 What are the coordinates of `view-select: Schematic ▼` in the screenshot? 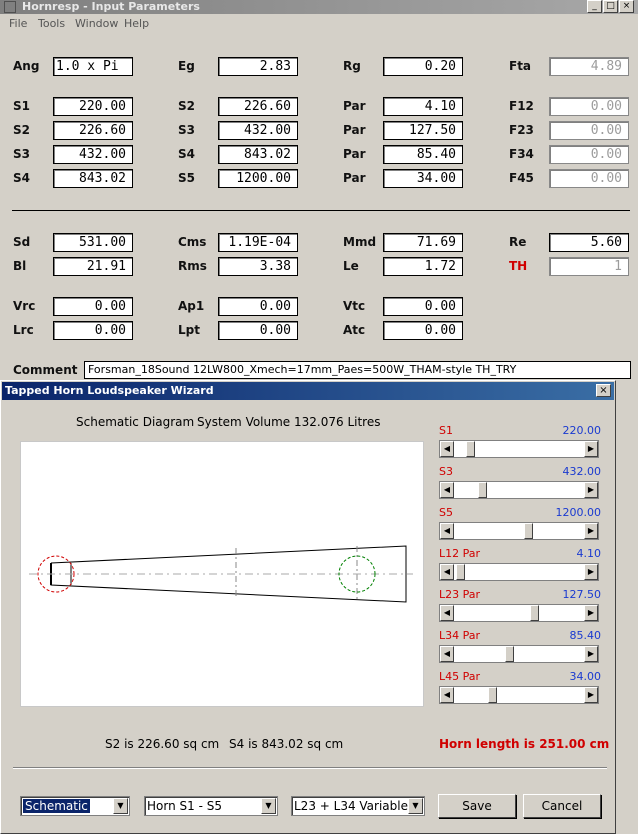 It's located at (75, 806).